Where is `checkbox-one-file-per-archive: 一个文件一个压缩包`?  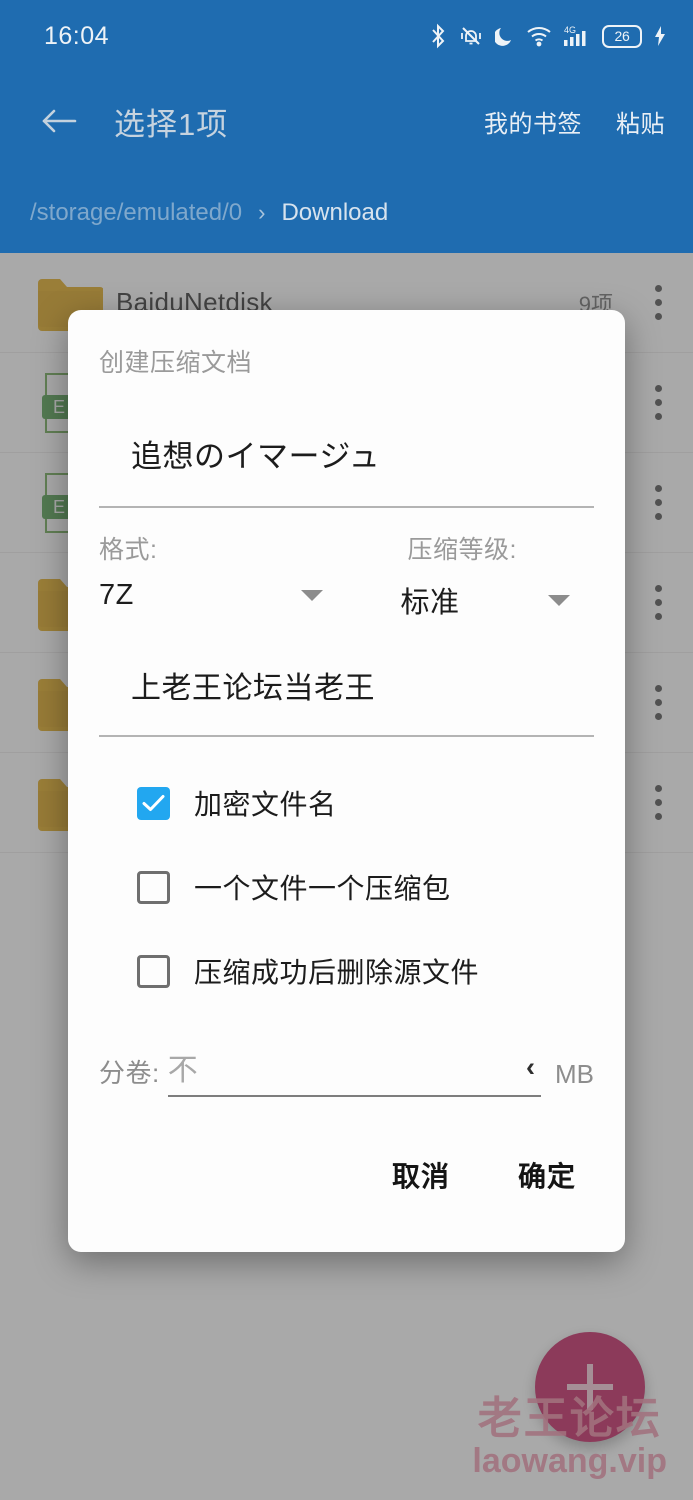
checkbox-one-file-per-archive: 一个文件一个压缩包 is located at coordinates (346, 887).